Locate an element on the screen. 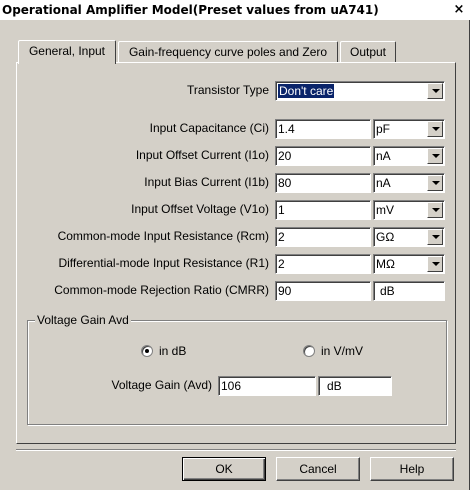 This screenshot has height=490, width=470. param-label: Input Capacitance (Ci) is located at coordinates (209, 128).